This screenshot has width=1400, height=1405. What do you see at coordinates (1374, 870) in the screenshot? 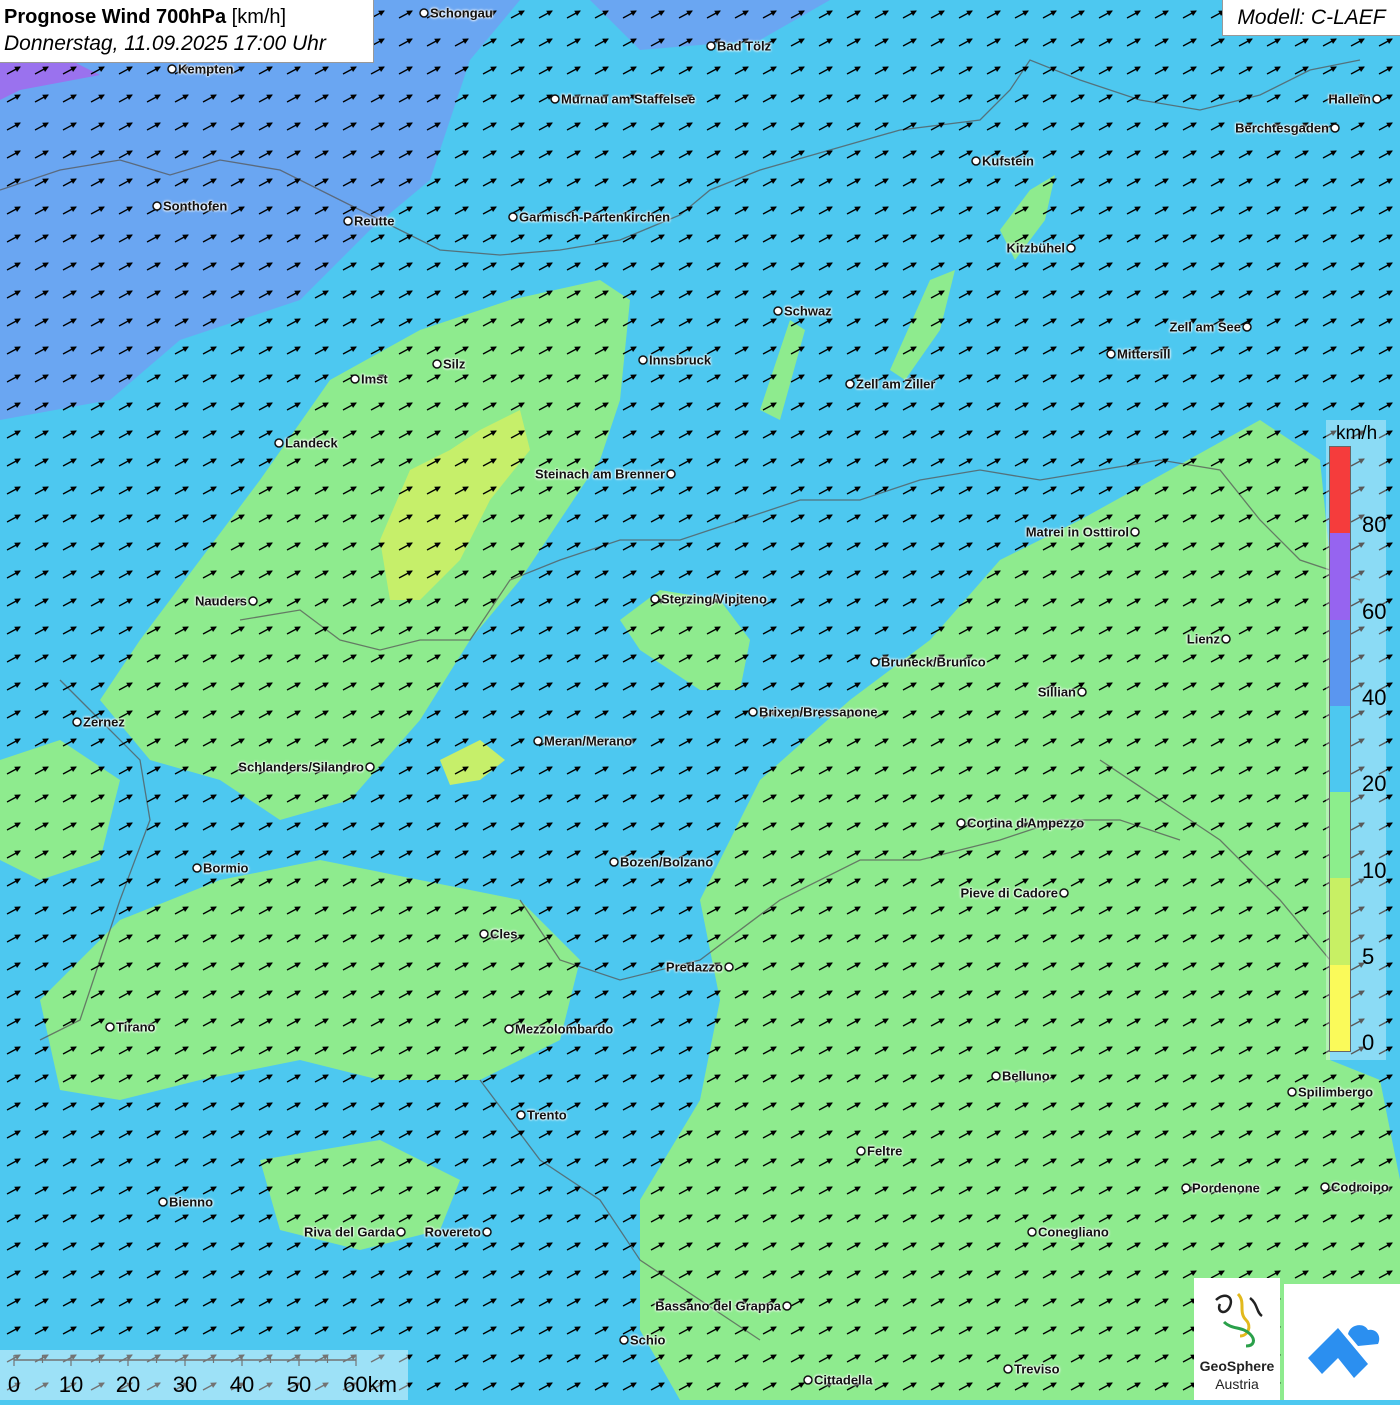
I see `legend-tick-label: 10` at bounding box center [1374, 870].